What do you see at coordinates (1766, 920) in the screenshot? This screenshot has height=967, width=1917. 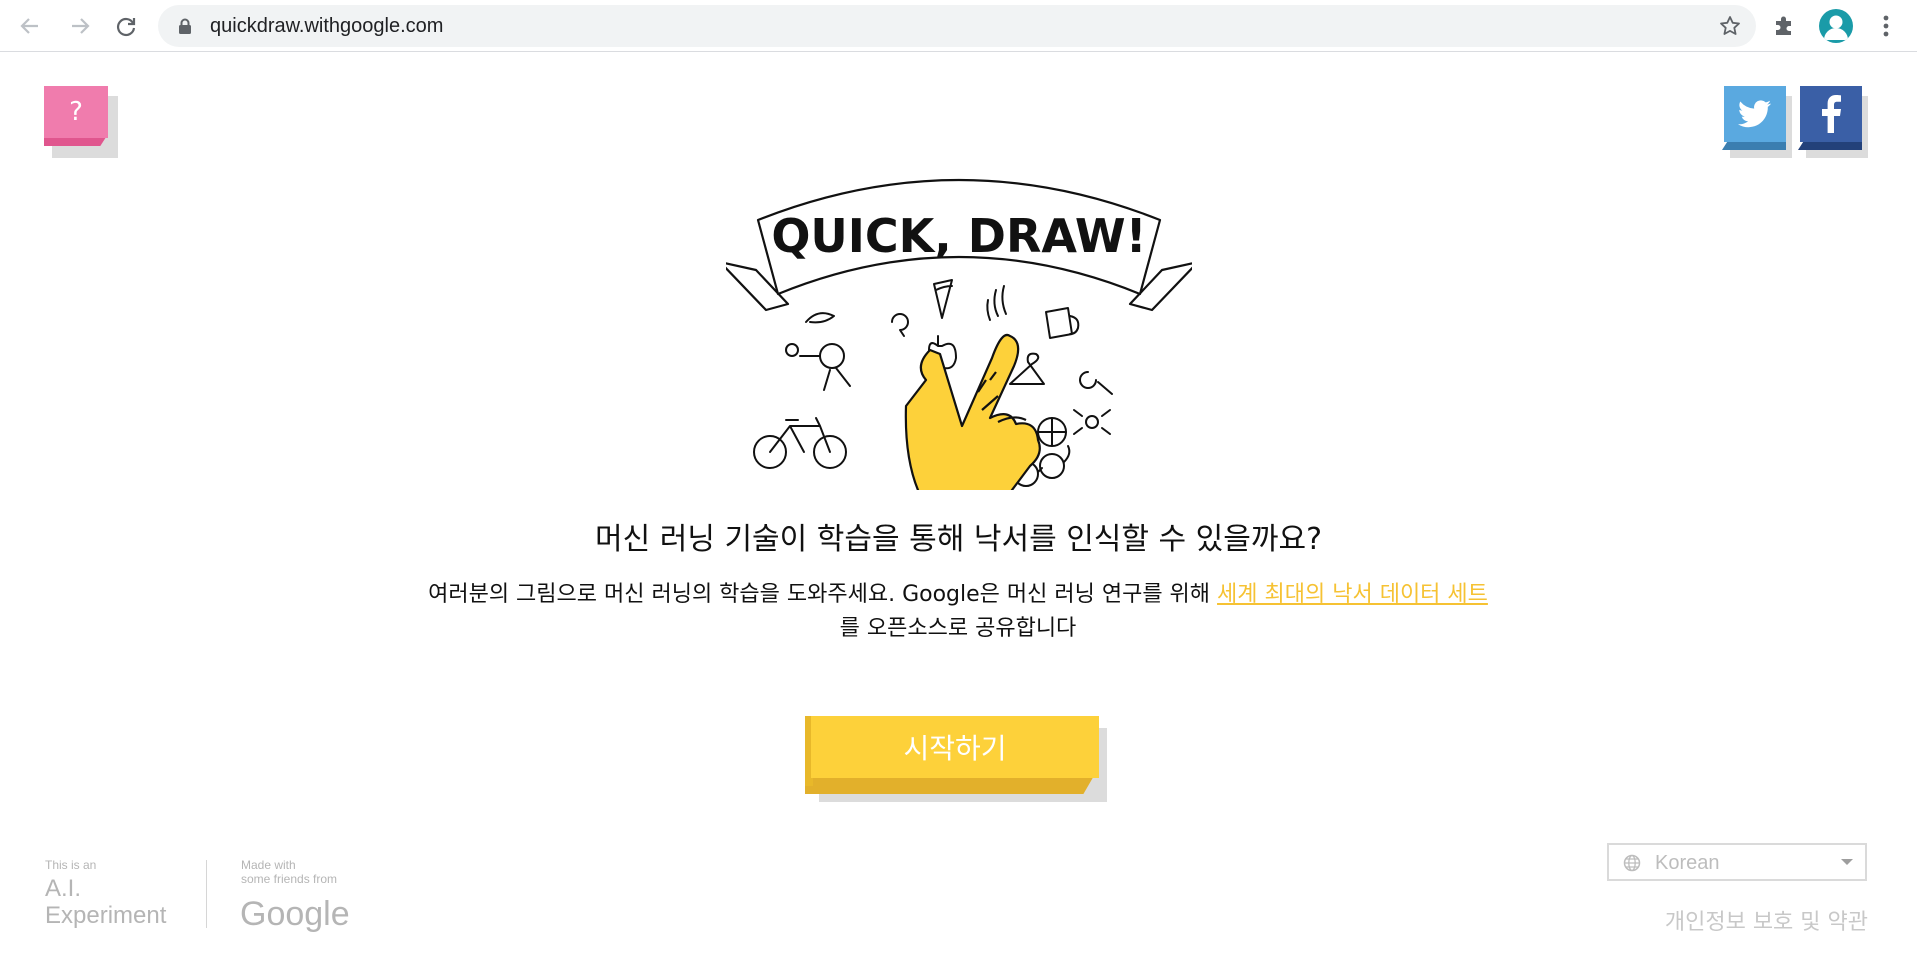 I see `privacy-terms-link: 개인정보 보호 및 약관` at bounding box center [1766, 920].